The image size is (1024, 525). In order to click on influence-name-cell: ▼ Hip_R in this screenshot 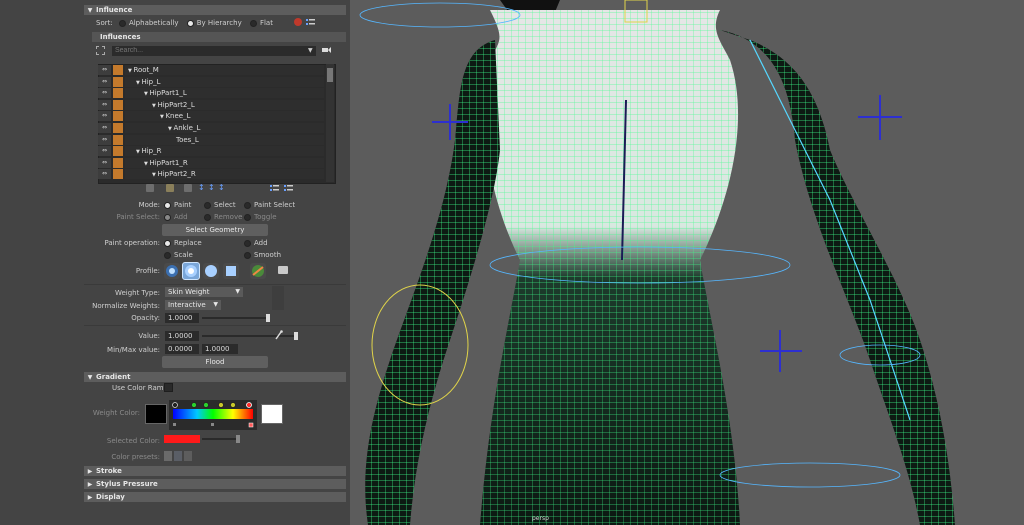, I will do `click(224, 151)`.